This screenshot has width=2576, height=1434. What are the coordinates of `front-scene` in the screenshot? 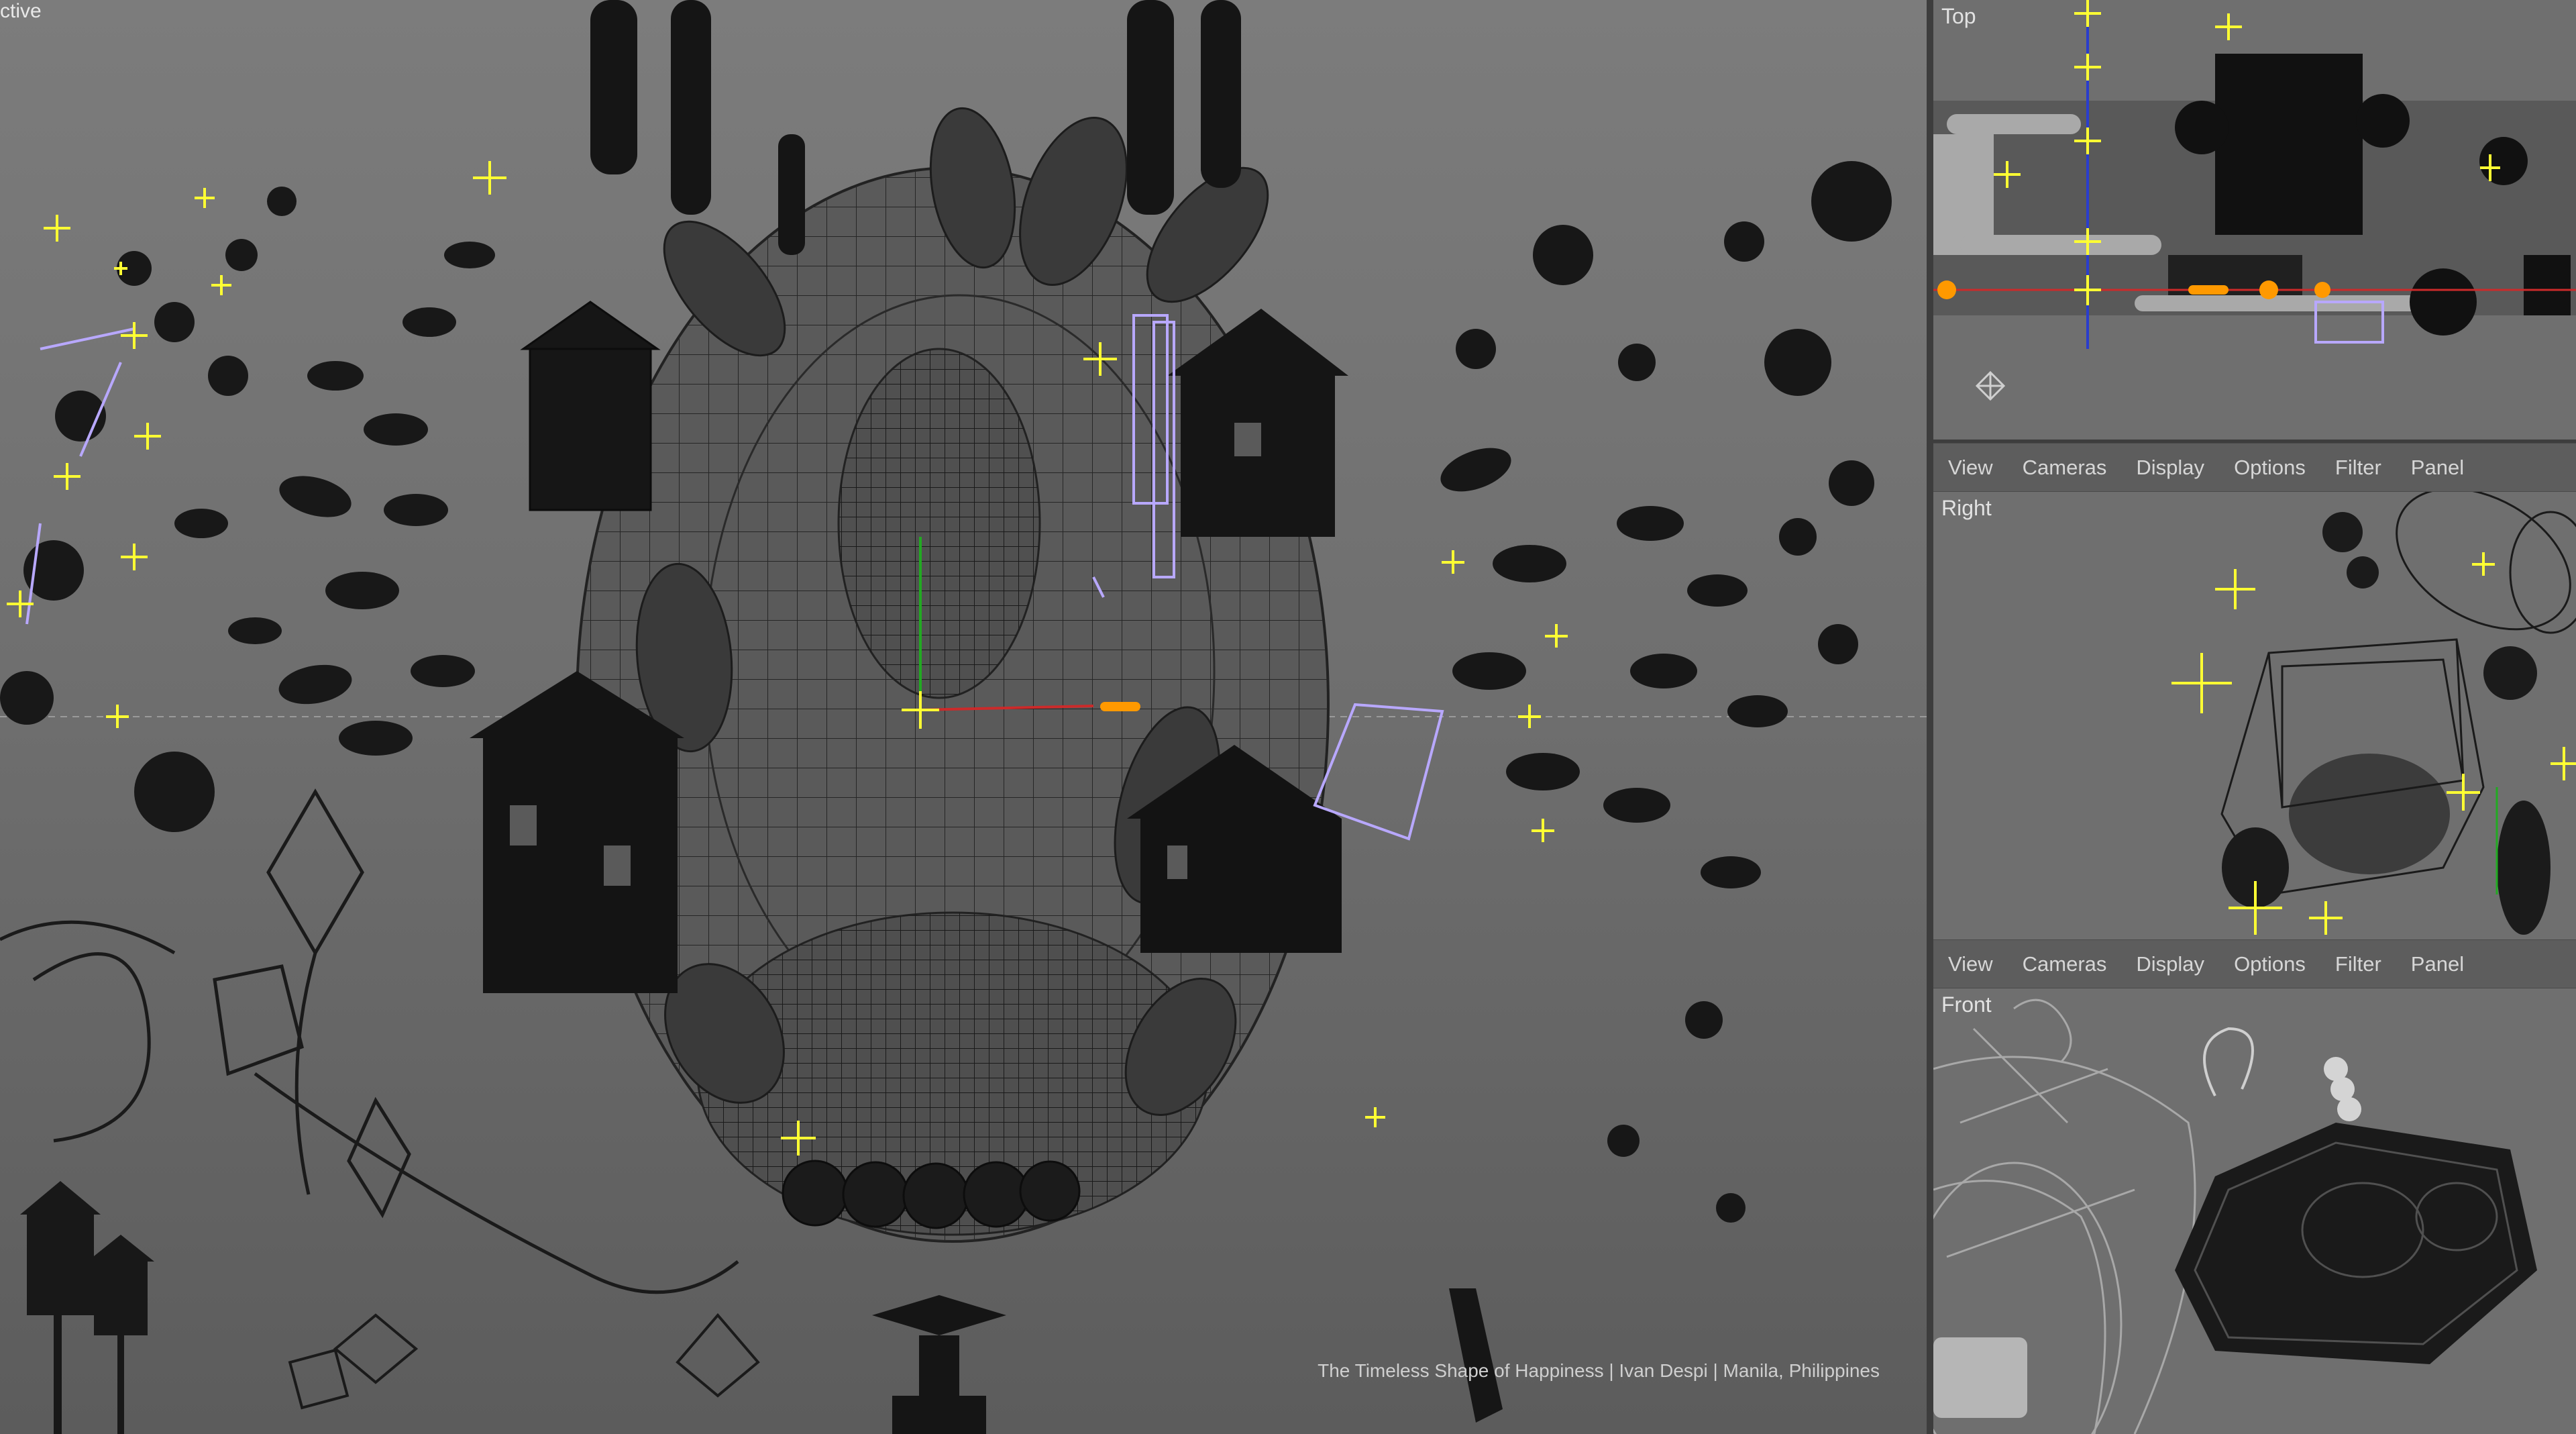 It's located at (2254, 1211).